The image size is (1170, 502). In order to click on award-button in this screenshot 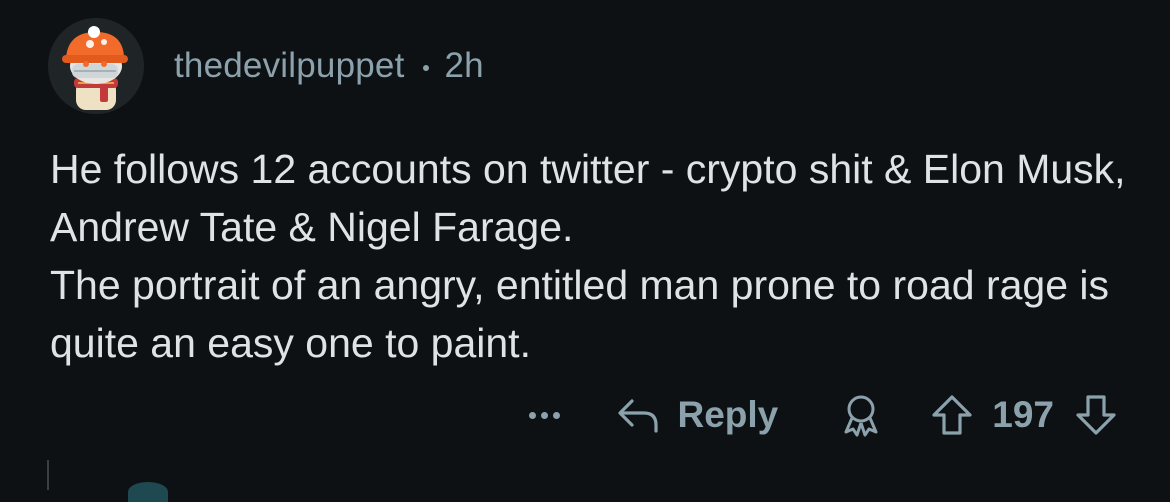, I will do `click(861, 415)`.